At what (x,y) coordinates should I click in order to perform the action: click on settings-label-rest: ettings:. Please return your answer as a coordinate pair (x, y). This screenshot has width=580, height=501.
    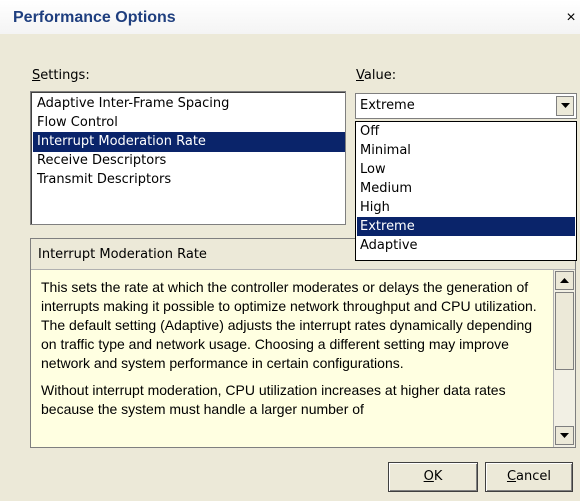
    Looking at the image, I should click on (65, 75).